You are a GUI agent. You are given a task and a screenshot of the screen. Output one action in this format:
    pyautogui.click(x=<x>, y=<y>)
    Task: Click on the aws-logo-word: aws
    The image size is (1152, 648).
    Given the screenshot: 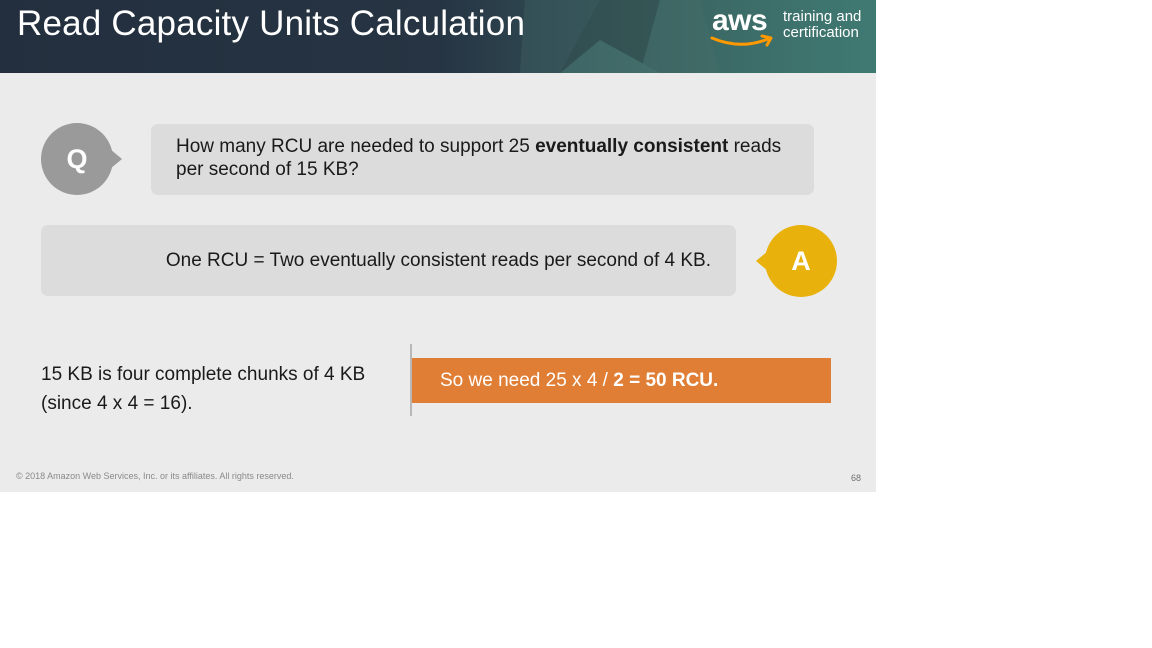 What is the action you would take?
    pyautogui.click(x=740, y=20)
    